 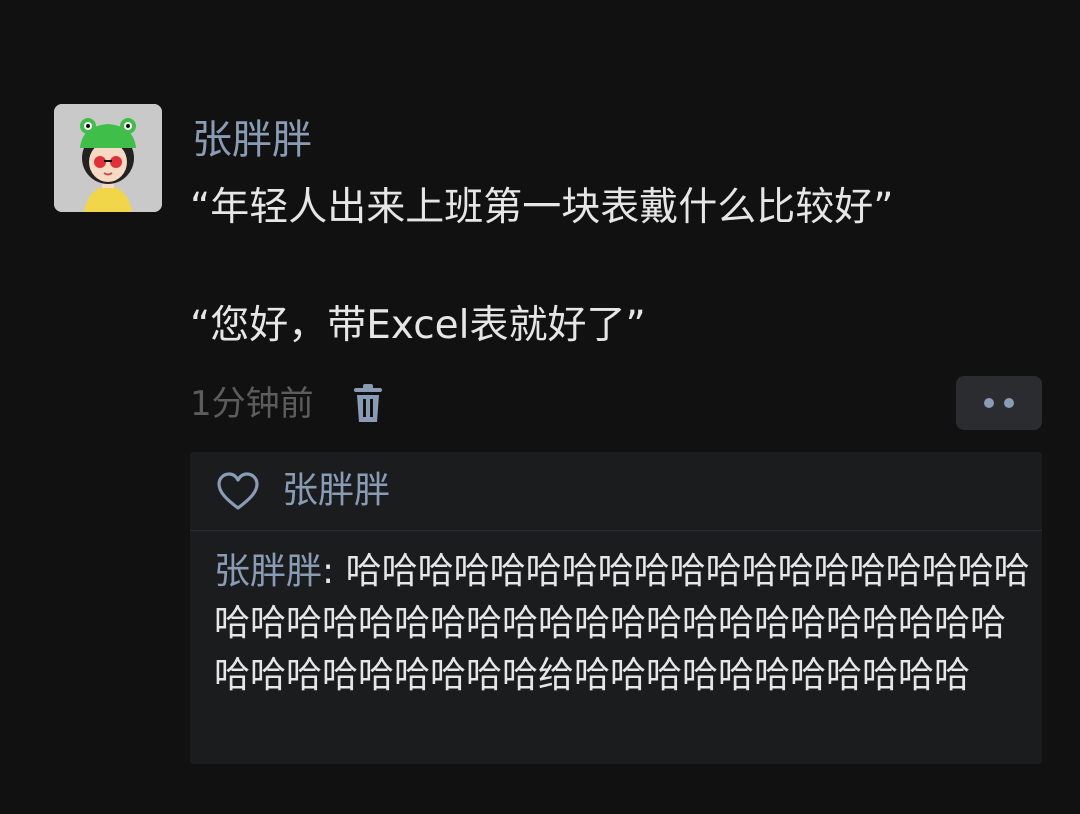 What do you see at coordinates (368, 404) in the screenshot?
I see `trash-icon` at bounding box center [368, 404].